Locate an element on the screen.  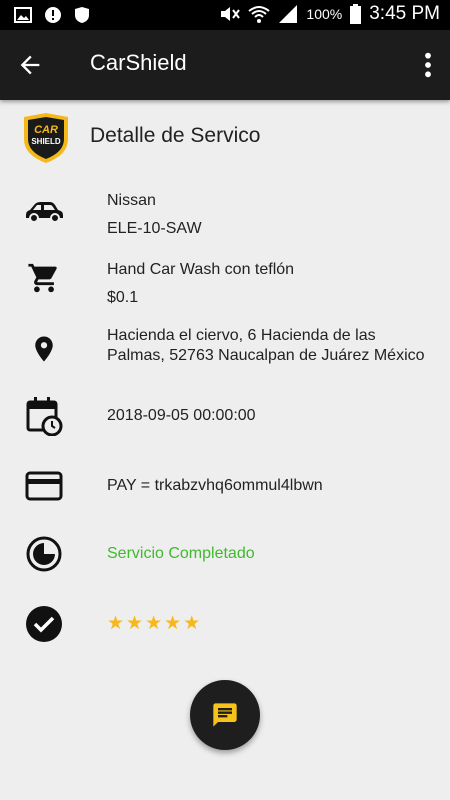
credit-card-icon is located at coordinates (44, 486).